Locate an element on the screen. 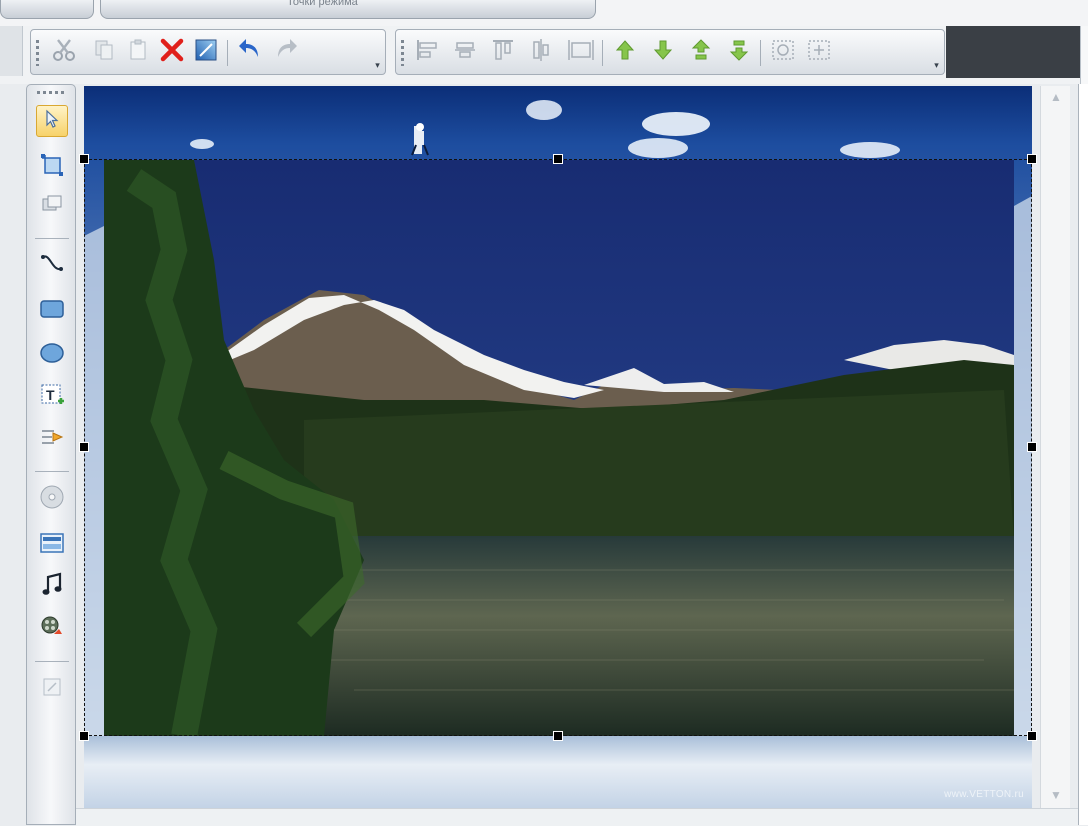 The image size is (1088, 826). group-button is located at coordinates (783, 52).